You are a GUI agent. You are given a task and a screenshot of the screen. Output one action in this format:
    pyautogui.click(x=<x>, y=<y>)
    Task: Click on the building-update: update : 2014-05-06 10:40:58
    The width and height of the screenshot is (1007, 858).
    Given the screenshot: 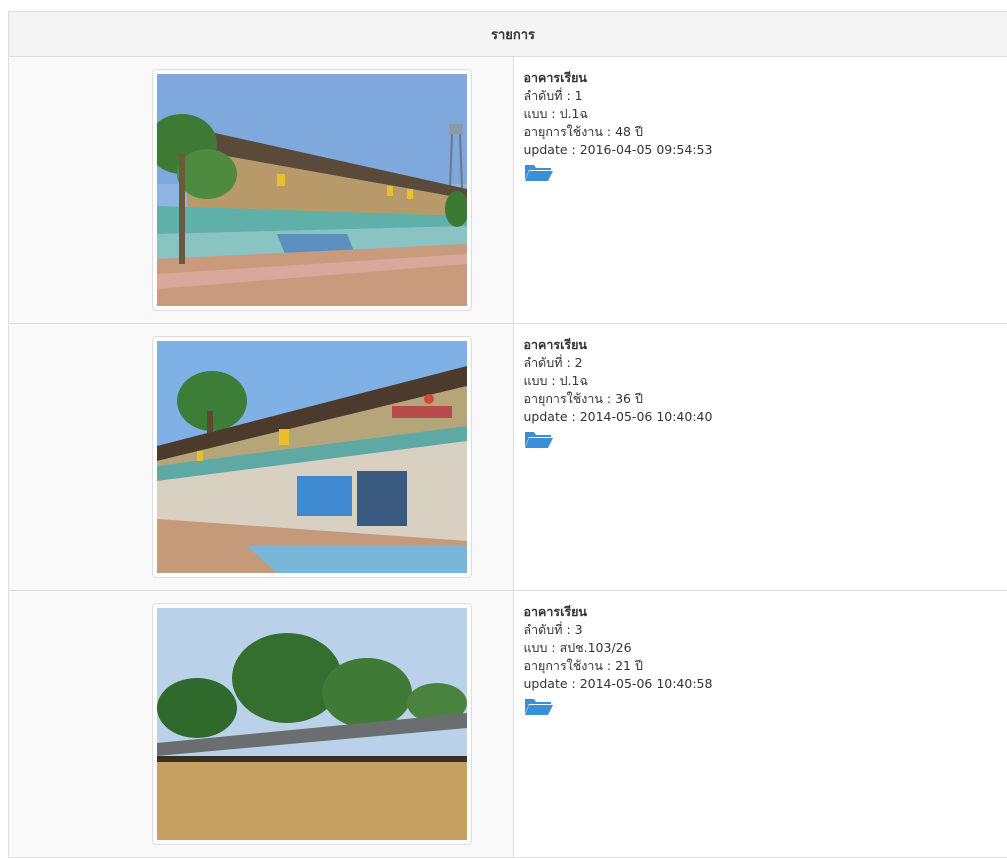 What is the action you would take?
    pyautogui.click(x=765, y=684)
    